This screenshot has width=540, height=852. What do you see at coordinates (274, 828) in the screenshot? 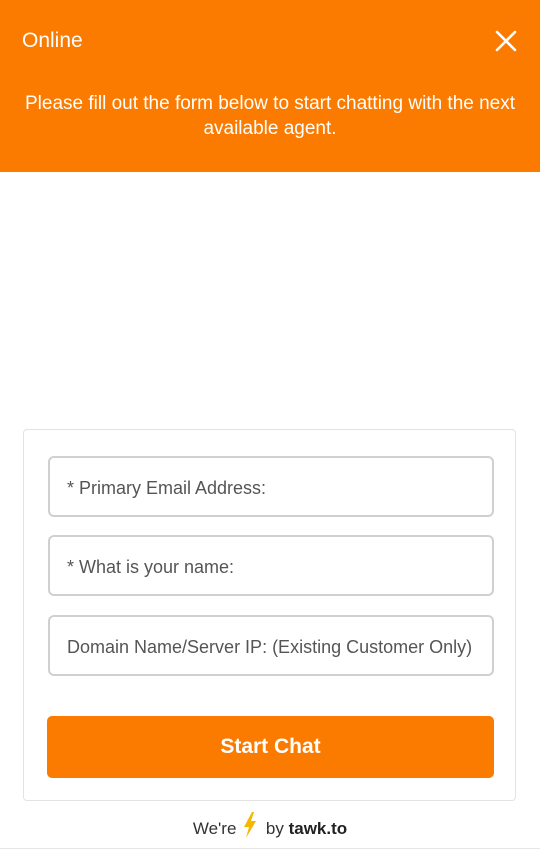
I see `footer-by: by` at bounding box center [274, 828].